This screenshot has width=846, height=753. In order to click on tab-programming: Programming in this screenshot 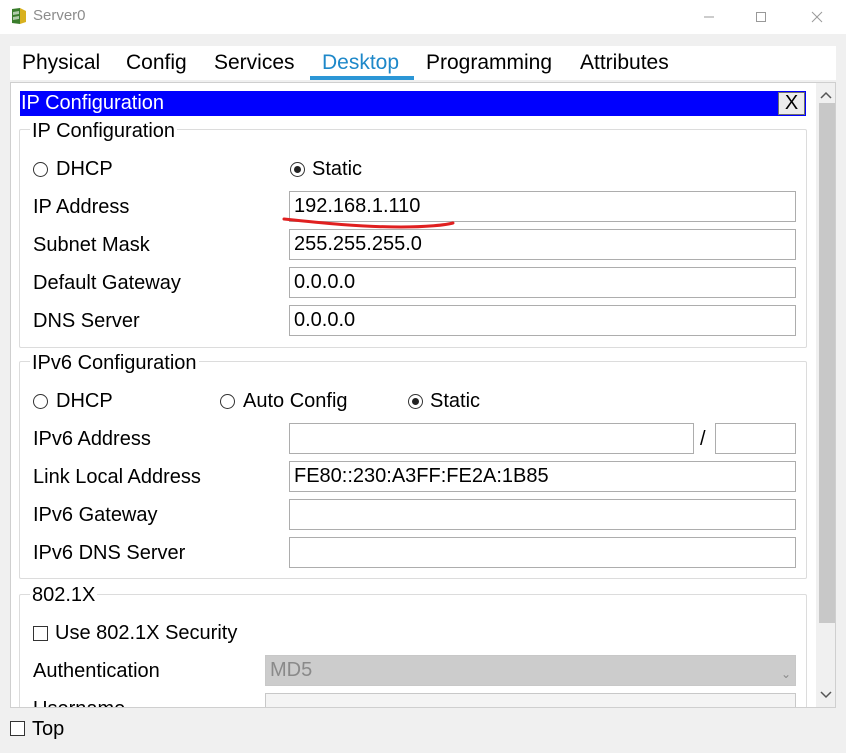, I will do `click(489, 63)`.